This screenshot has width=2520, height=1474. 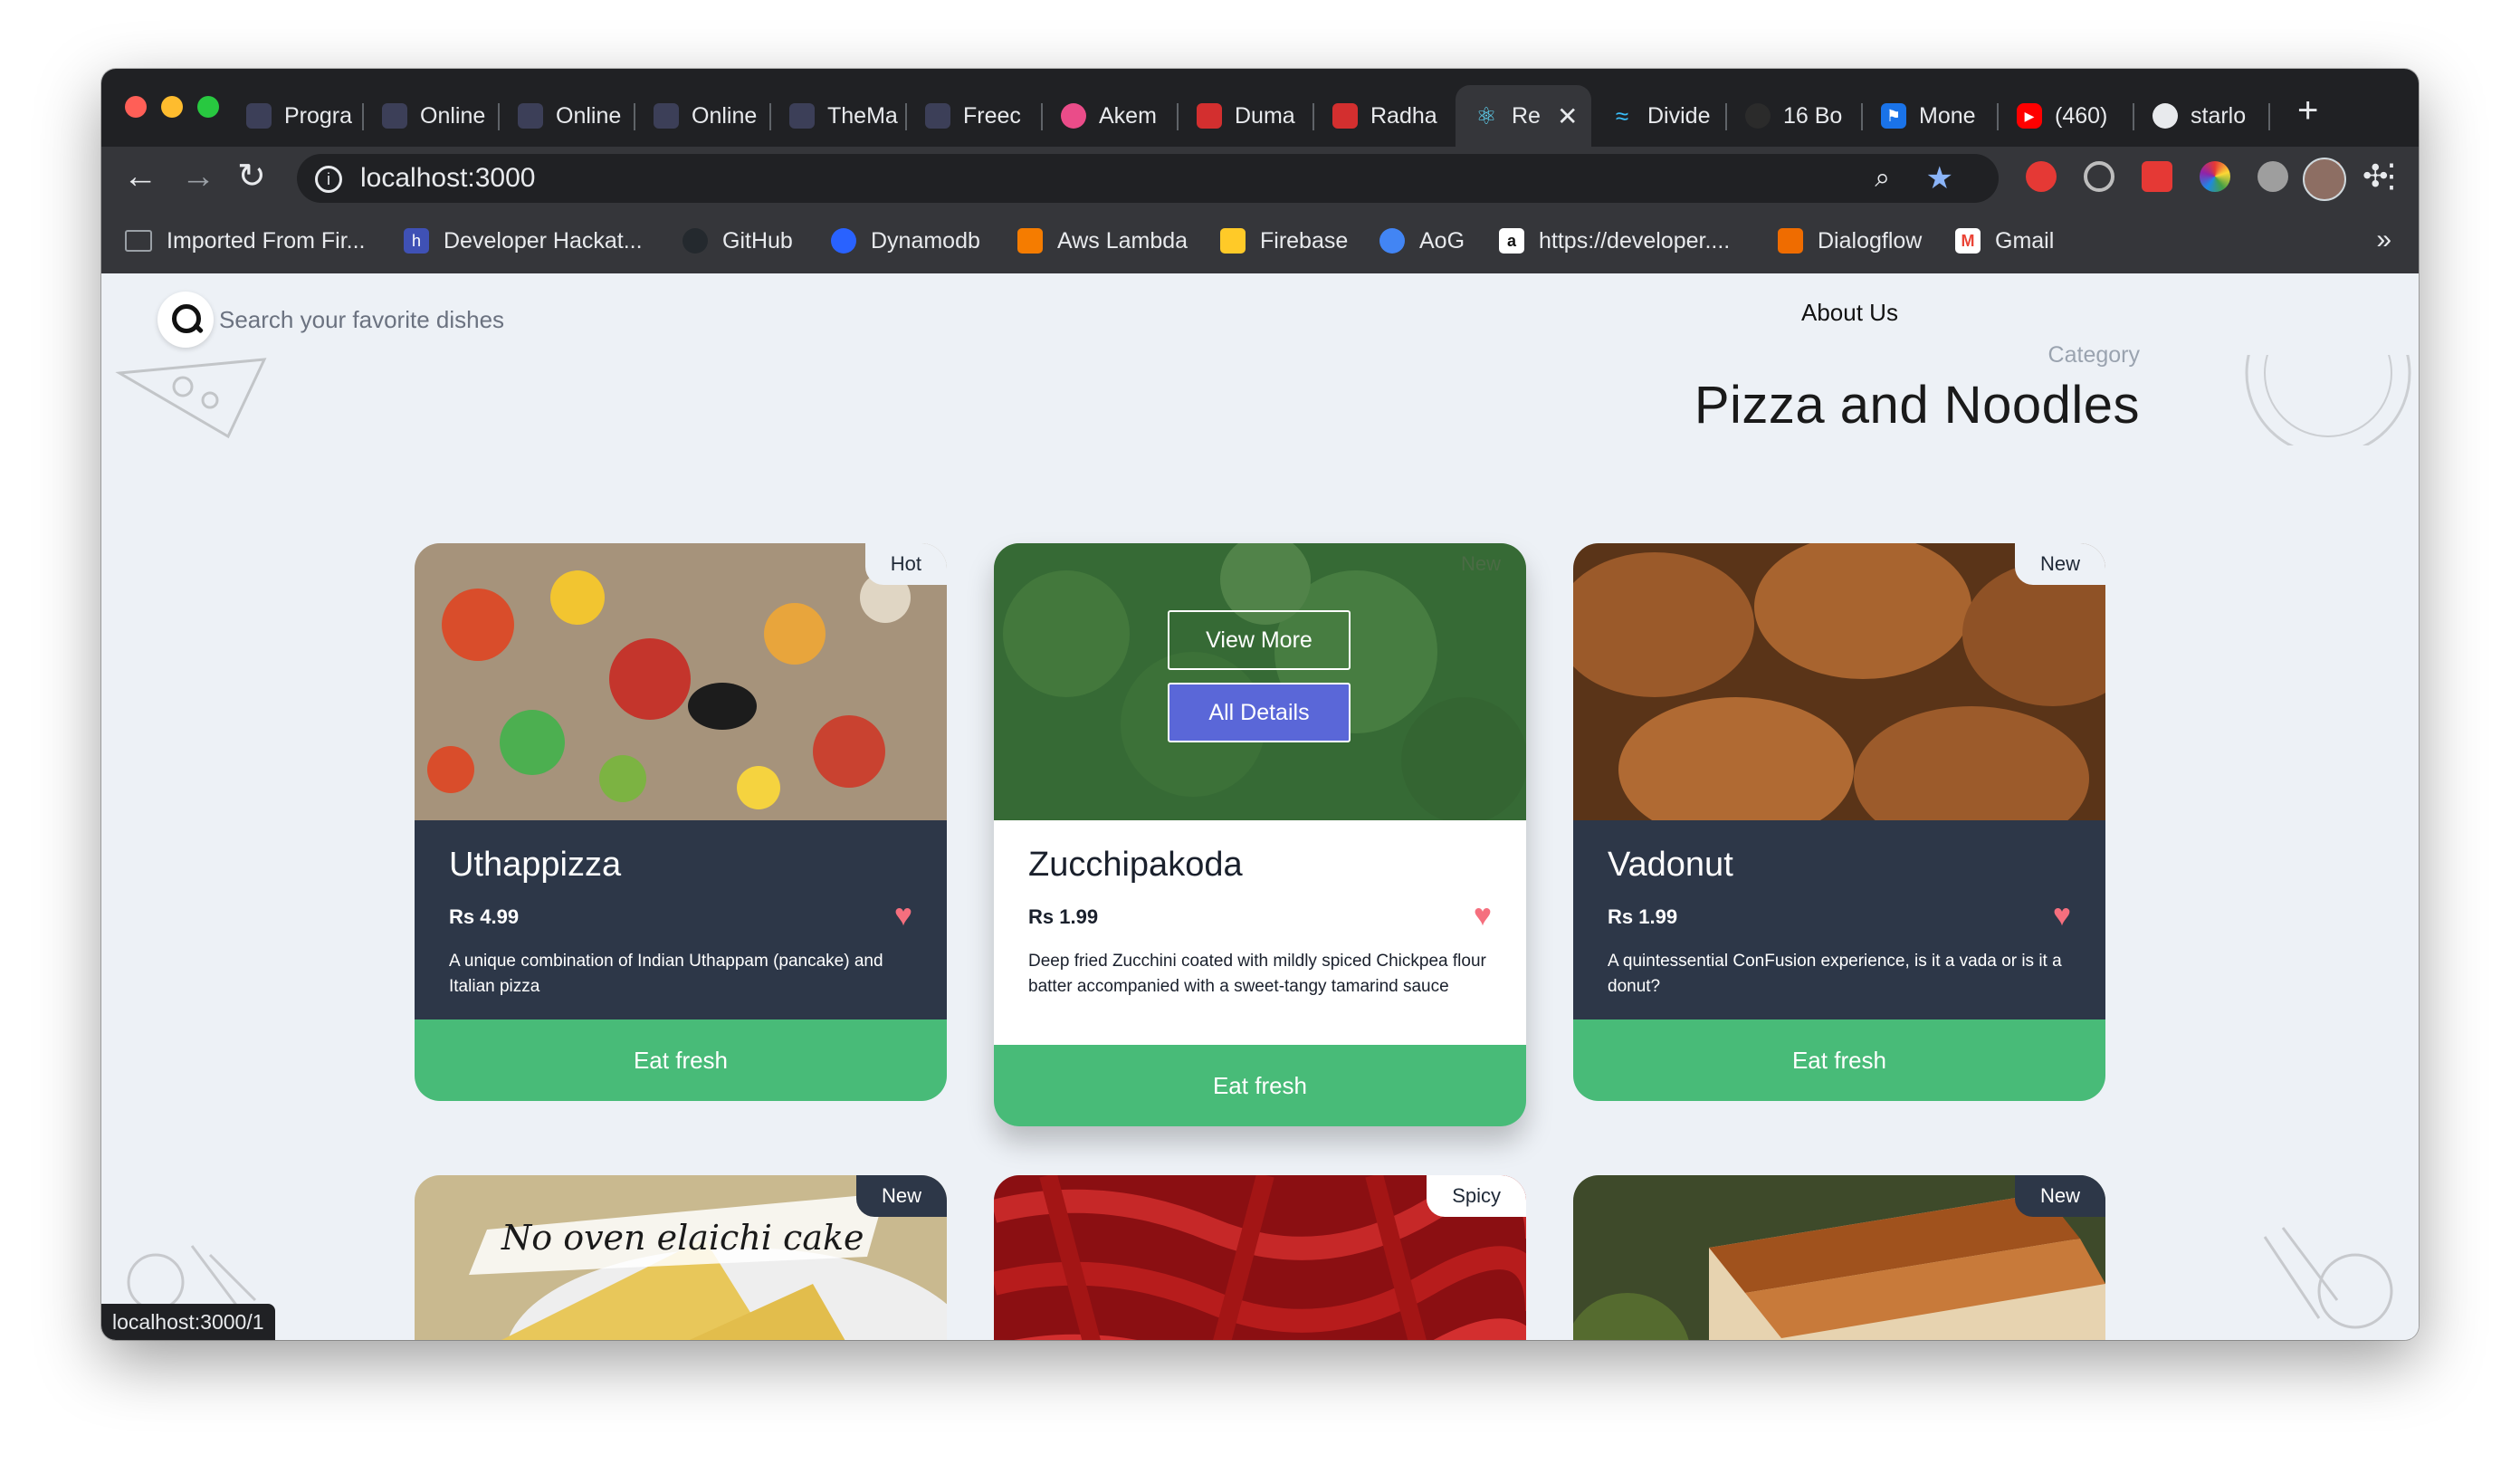 What do you see at coordinates (1486, 115) in the screenshot?
I see `react-icon: ⚛` at bounding box center [1486, 115].